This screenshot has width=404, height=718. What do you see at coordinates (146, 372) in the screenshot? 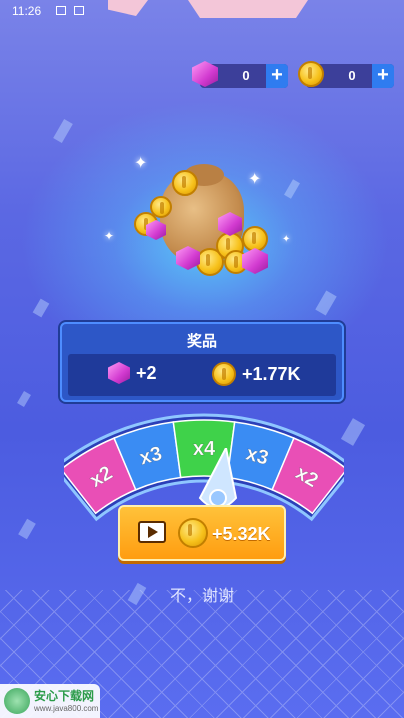
I see `gem-reward-value: +2` at bounding box center [146, 372].